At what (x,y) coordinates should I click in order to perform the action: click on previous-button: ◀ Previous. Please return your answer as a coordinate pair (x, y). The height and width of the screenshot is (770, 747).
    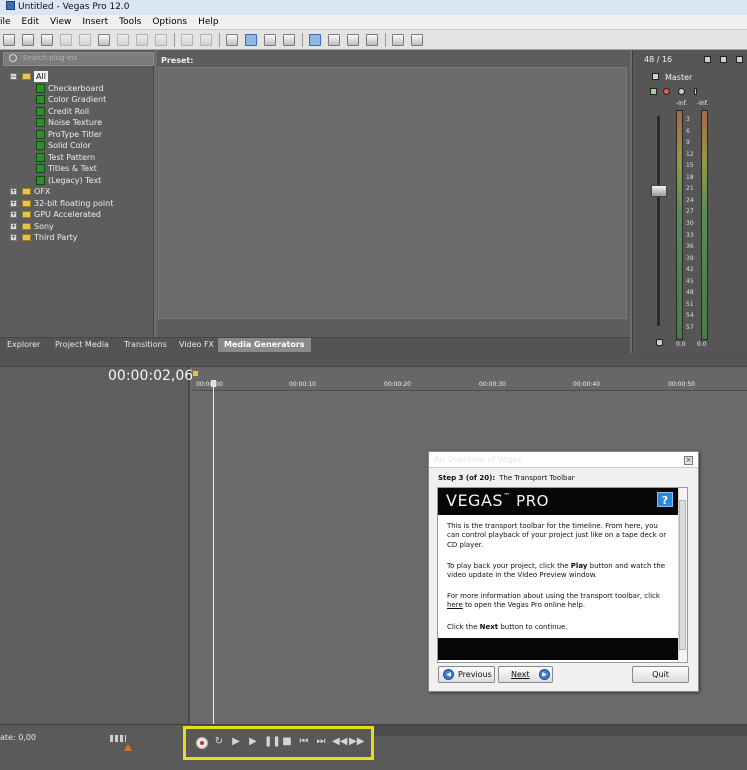
    Looking at the image, I should click on (466, 674).